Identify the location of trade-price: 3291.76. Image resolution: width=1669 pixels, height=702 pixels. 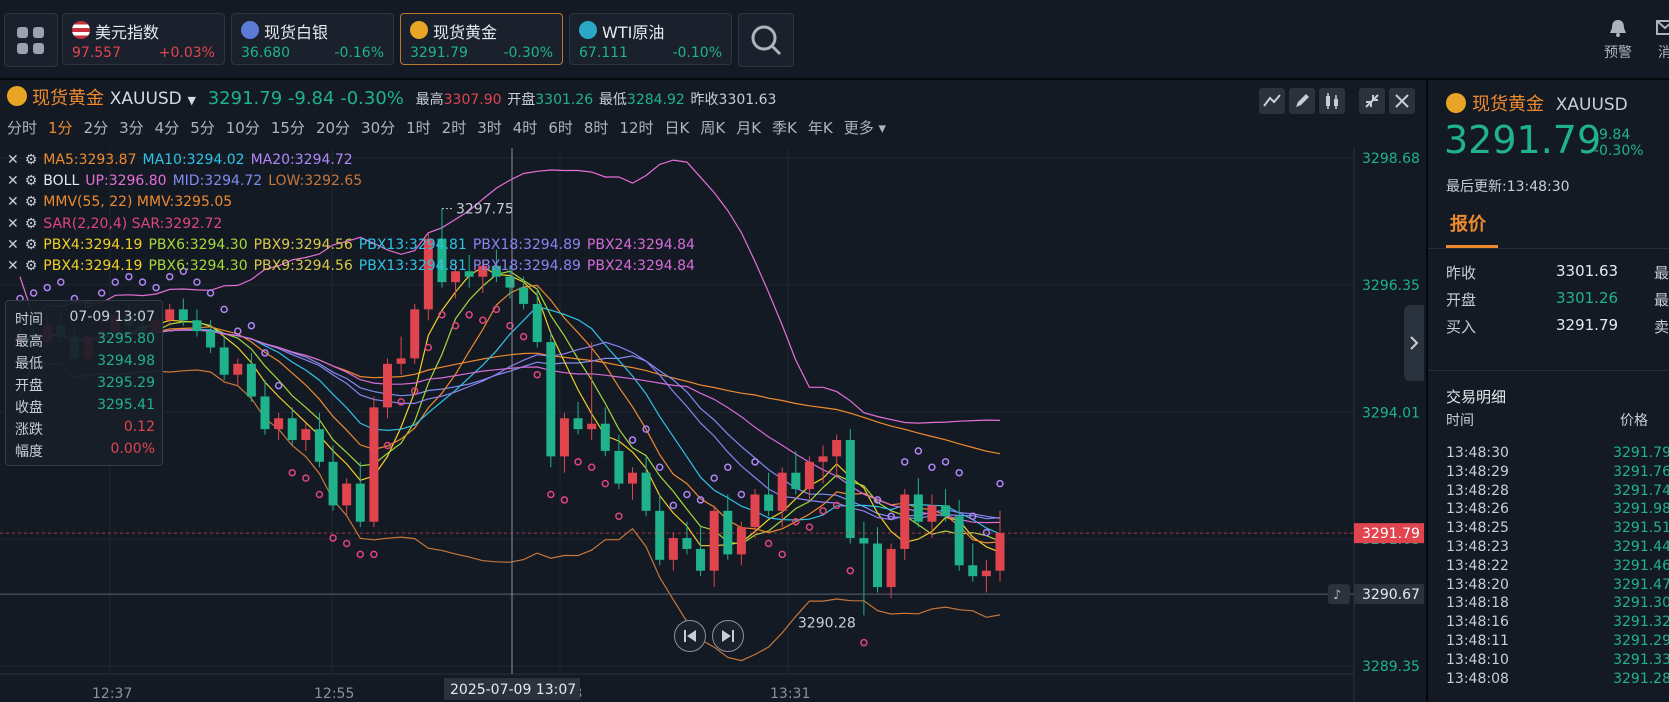
(1641, 471).